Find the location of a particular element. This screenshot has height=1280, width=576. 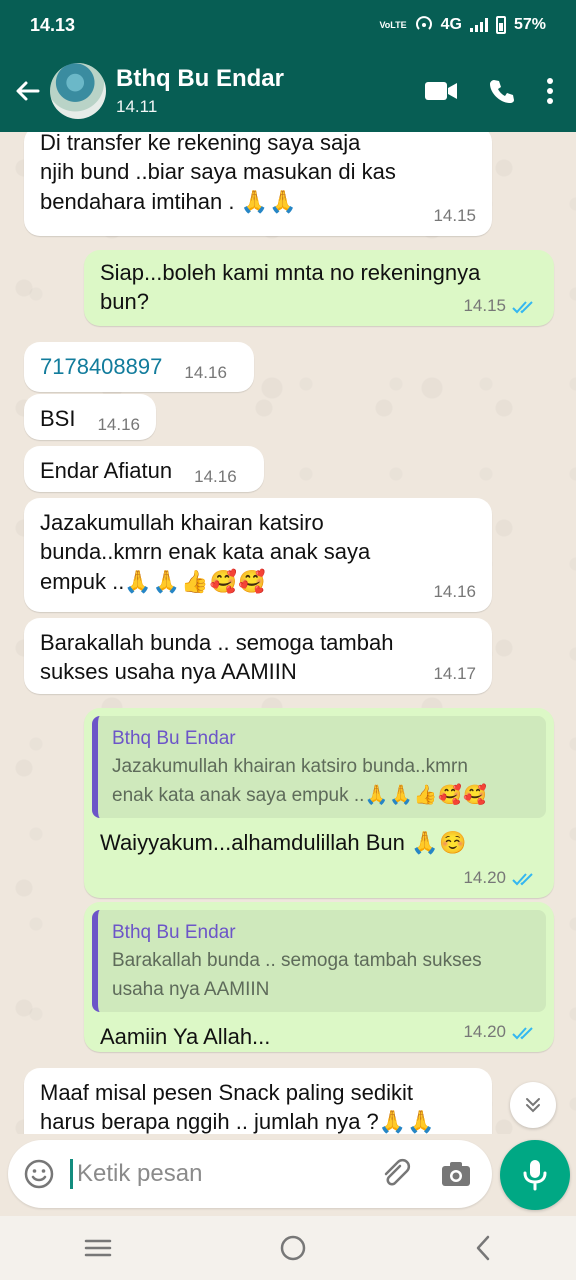

signal-icon is located at coordinates (478, 25).